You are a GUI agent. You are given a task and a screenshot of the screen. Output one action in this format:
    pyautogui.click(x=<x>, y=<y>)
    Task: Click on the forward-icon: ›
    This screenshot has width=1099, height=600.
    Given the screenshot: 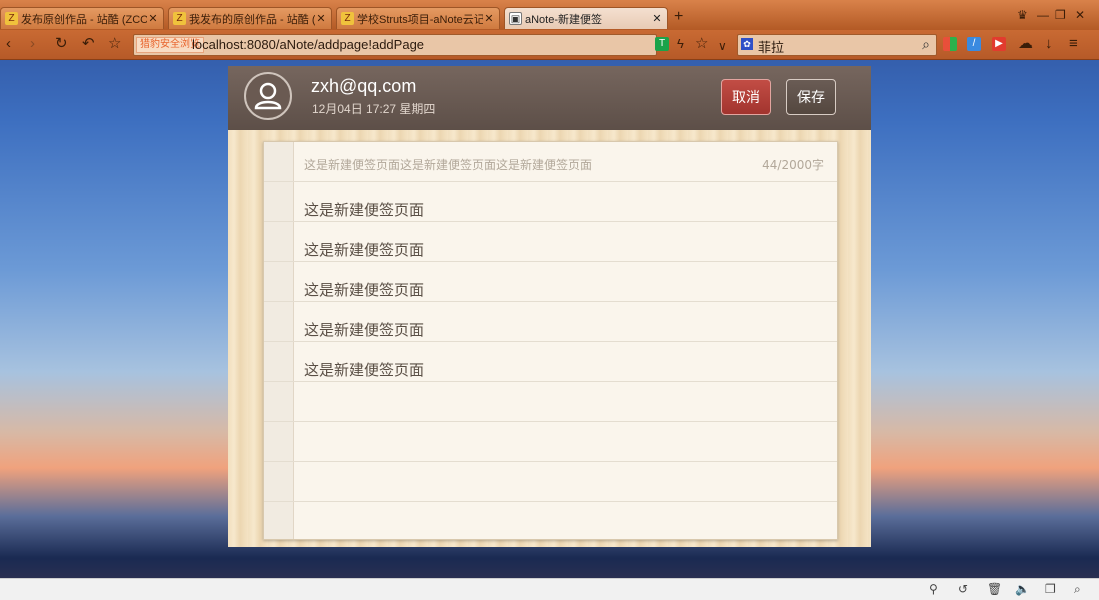 What is the action you would take?
    pyautogui.click(x=32, y=44)
    